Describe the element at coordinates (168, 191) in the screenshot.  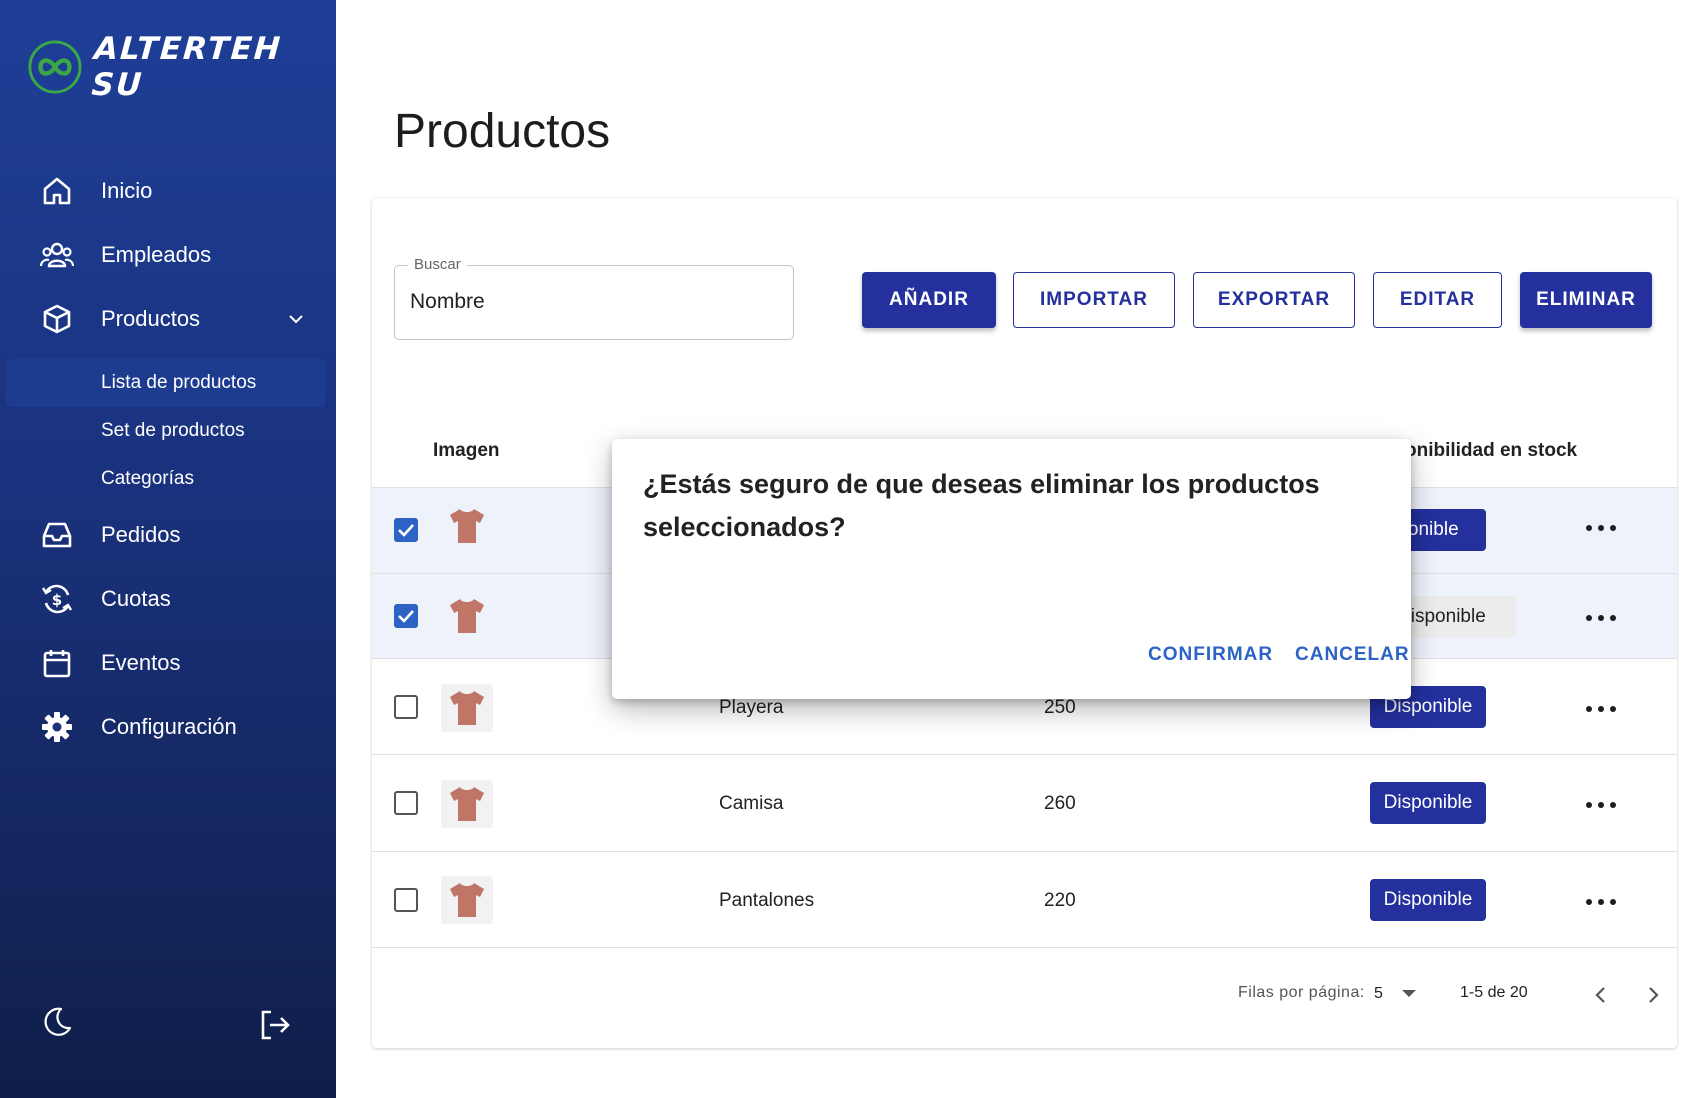
I see `sidebar-item-inicio: Inicio` at that location.